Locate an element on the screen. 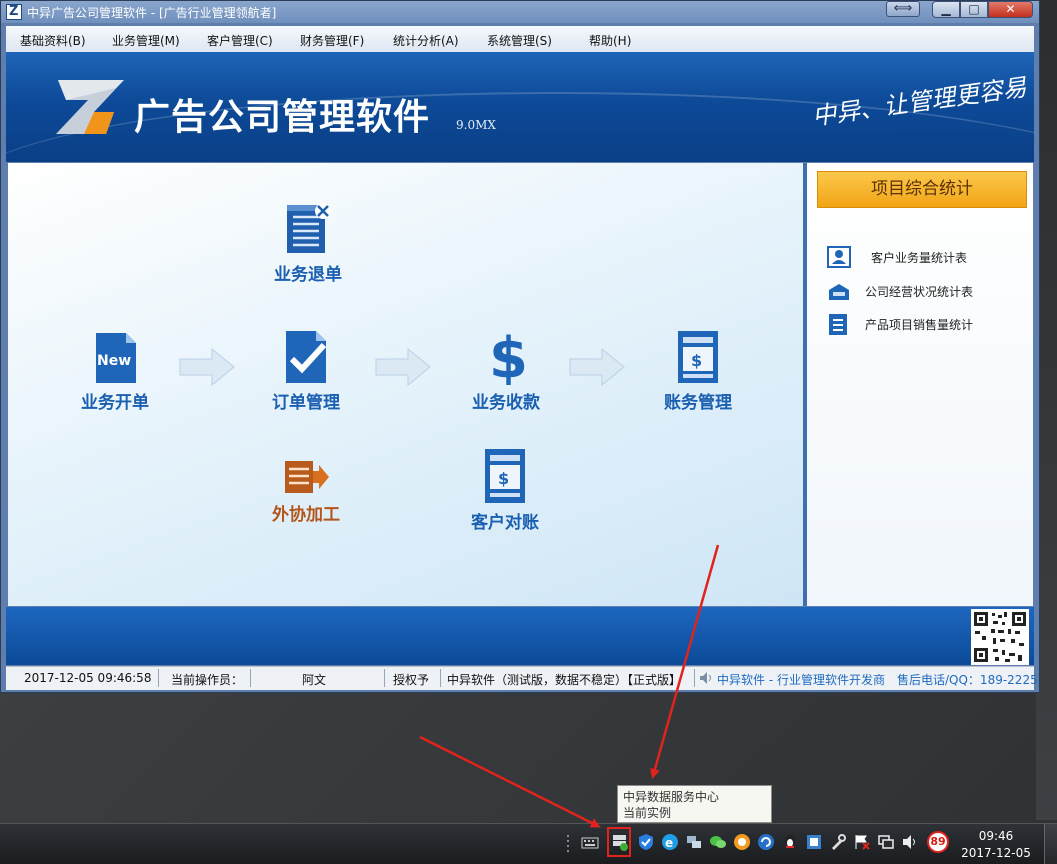  cancel-order-button: 业务退单 is located at coordinates (308, 243).